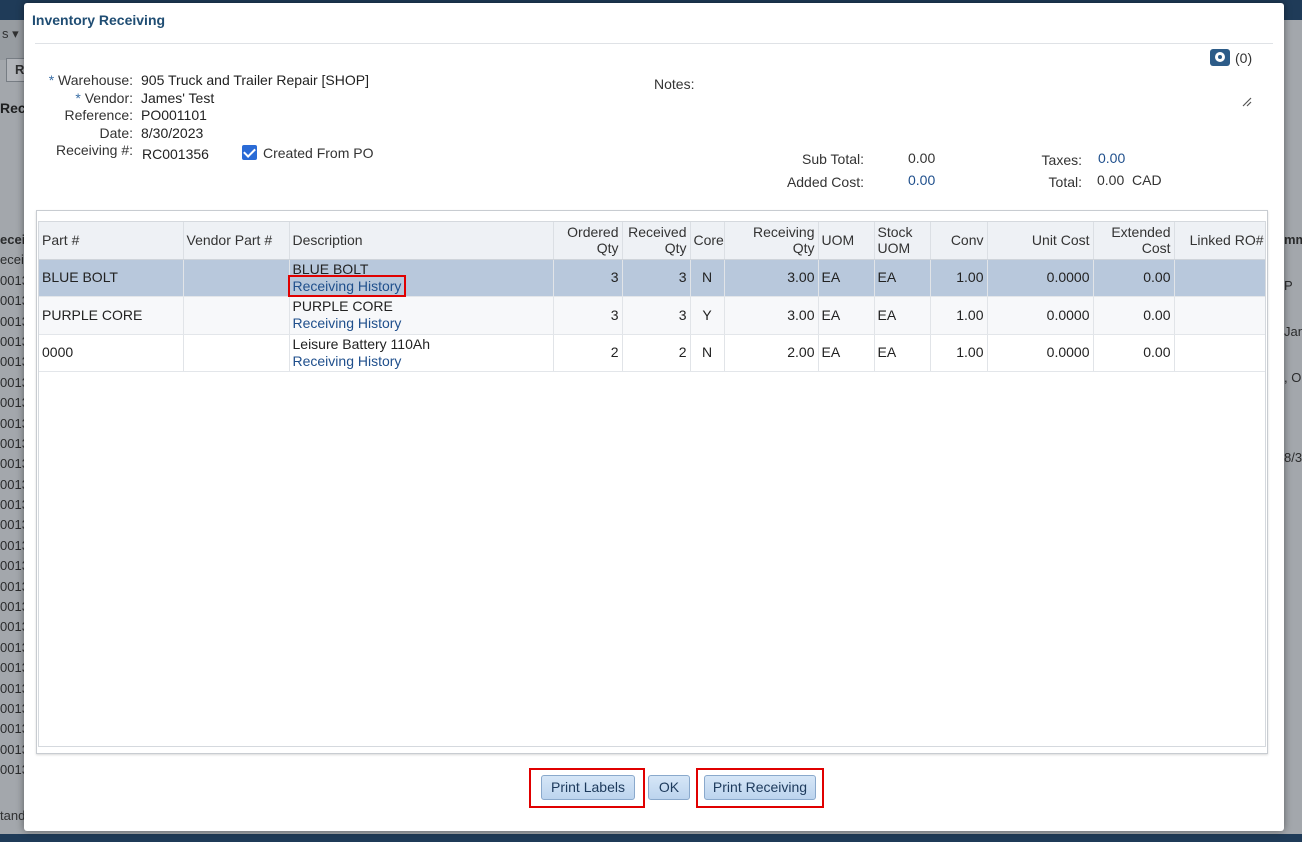  I want to click on cell-core: Y, so click(707, 315).